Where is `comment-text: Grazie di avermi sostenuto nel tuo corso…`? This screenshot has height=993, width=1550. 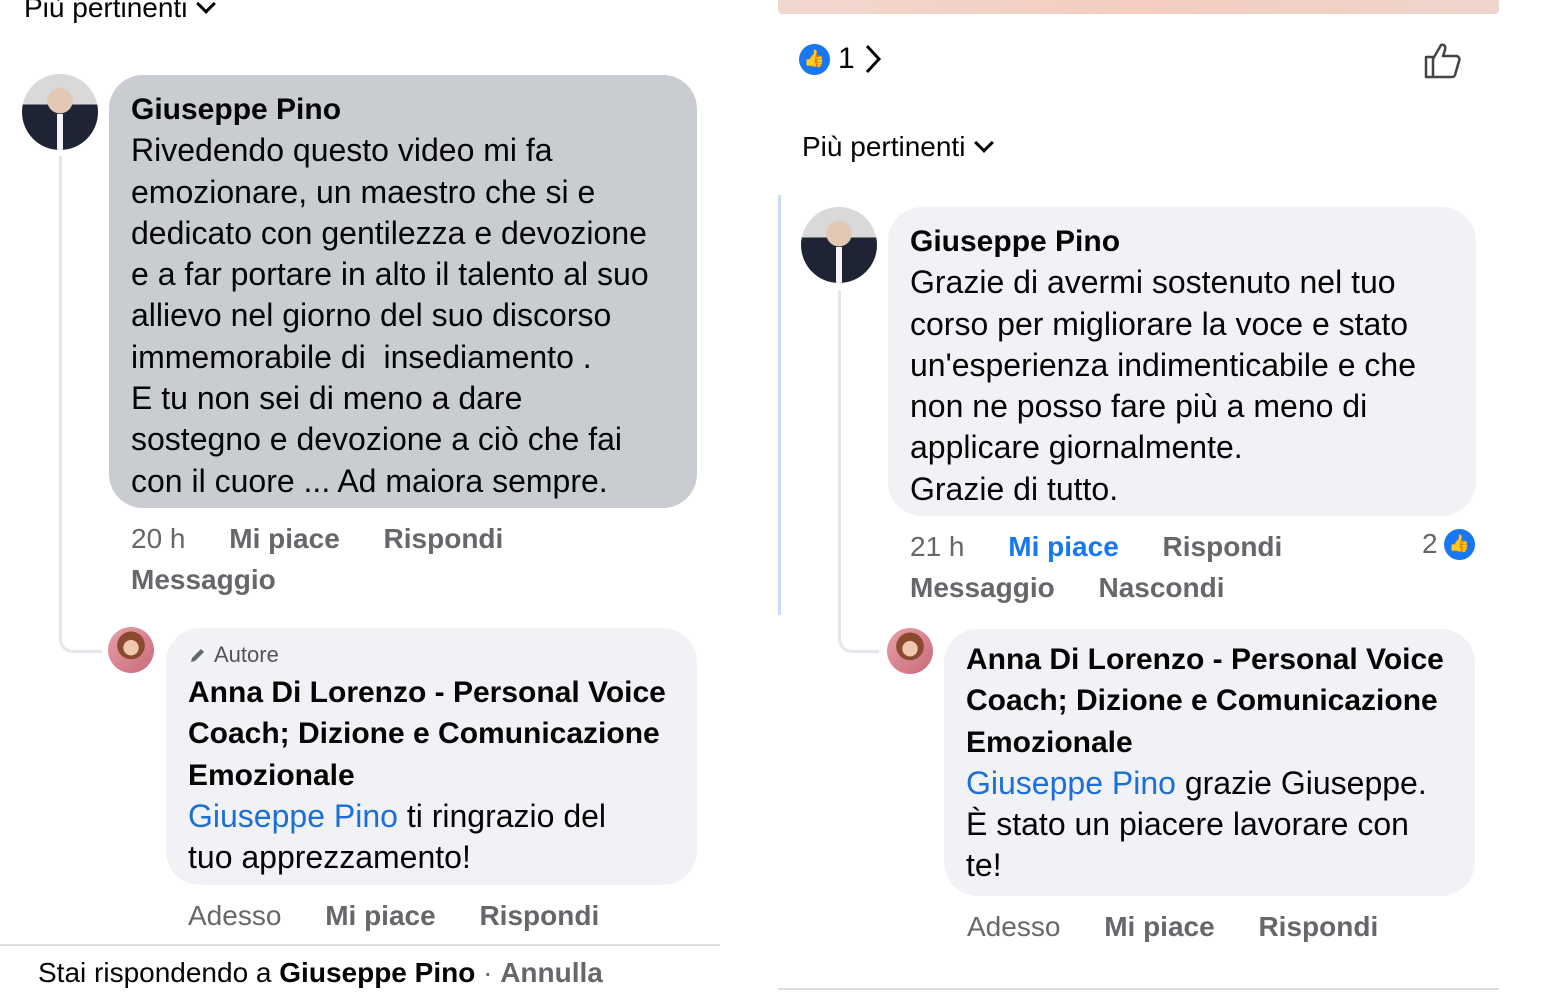 comment-text: Grazie di avermi sostenuto nel tuo corso… is located at coordinates (1182, 386).